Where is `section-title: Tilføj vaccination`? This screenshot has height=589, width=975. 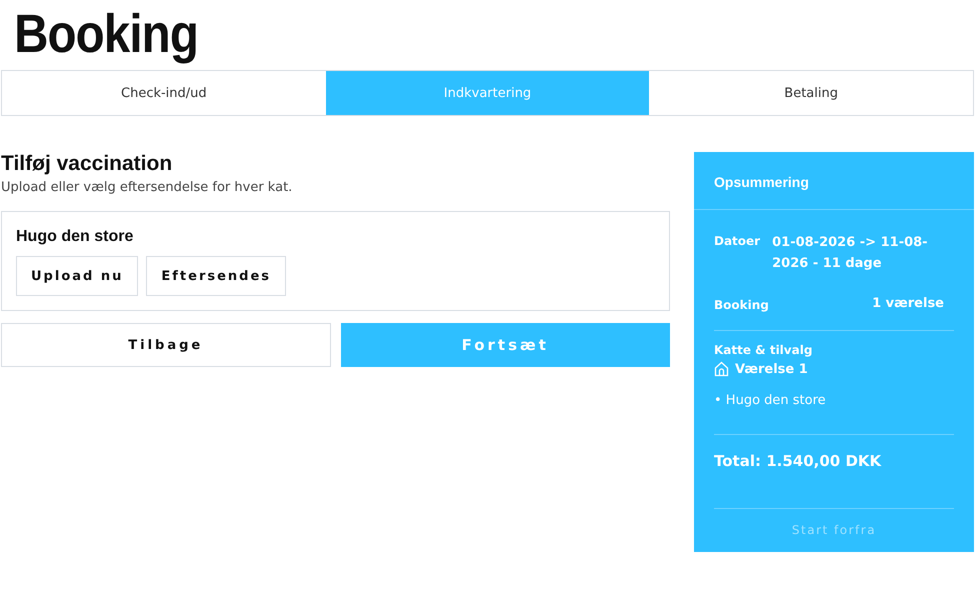
section-title: Tilføj vaccination is located at coordinates (87, 164).